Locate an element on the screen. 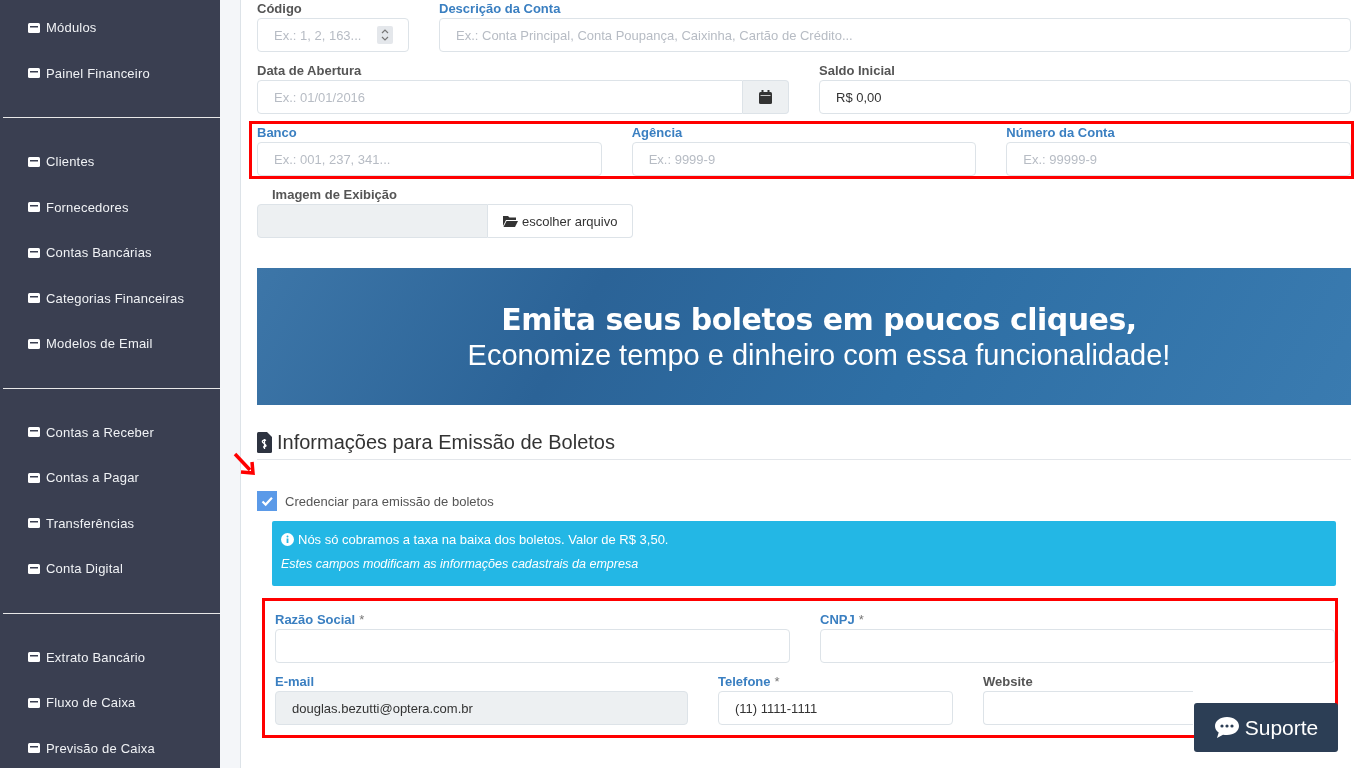  sidebar-item: Fornecedores is located at coordinates (111, 207).